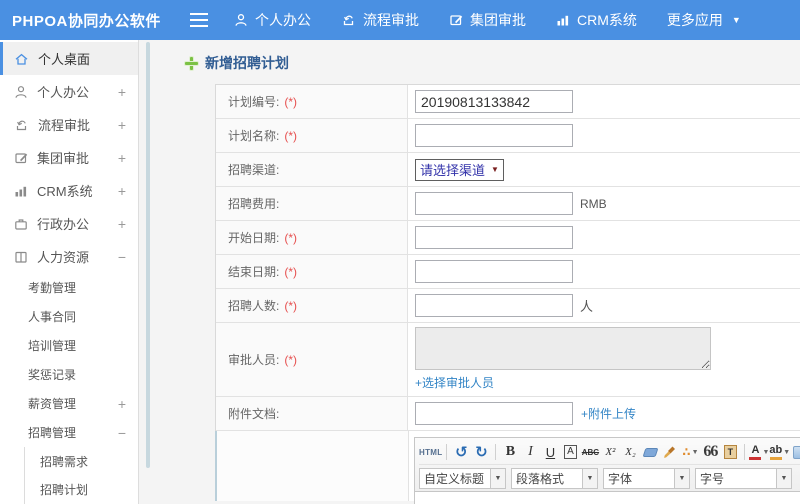 Image resolution: width=800 pixels, height=504 pixels. What do you see at coordinates (199, 20) in the screenshot?
I see `hamburger-menu-icon` at bounding box center [199, 20].